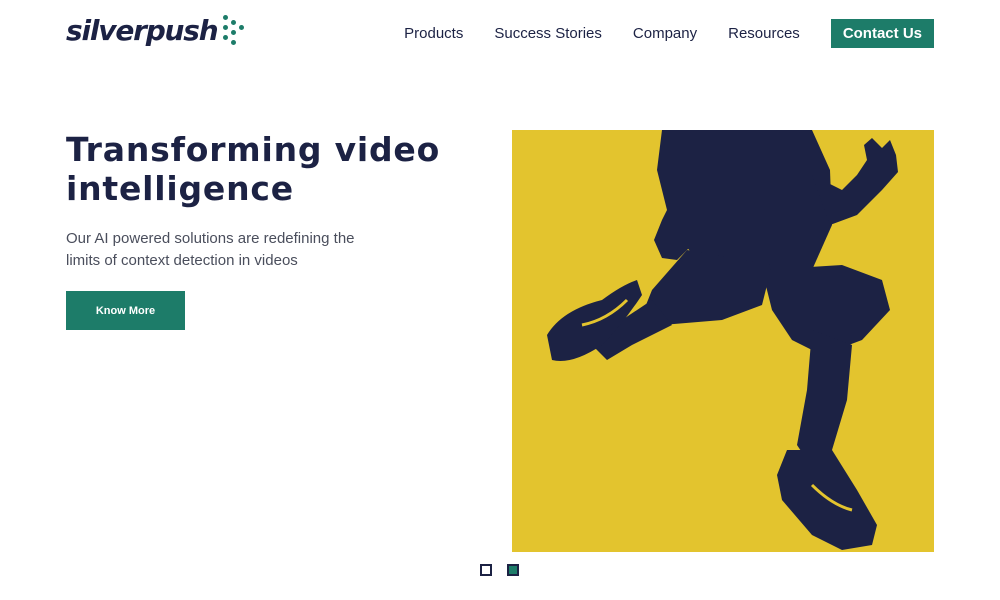 The image size is (1000, 600). I want to click on logo-wordmark: silverpush, so click(142, 30).